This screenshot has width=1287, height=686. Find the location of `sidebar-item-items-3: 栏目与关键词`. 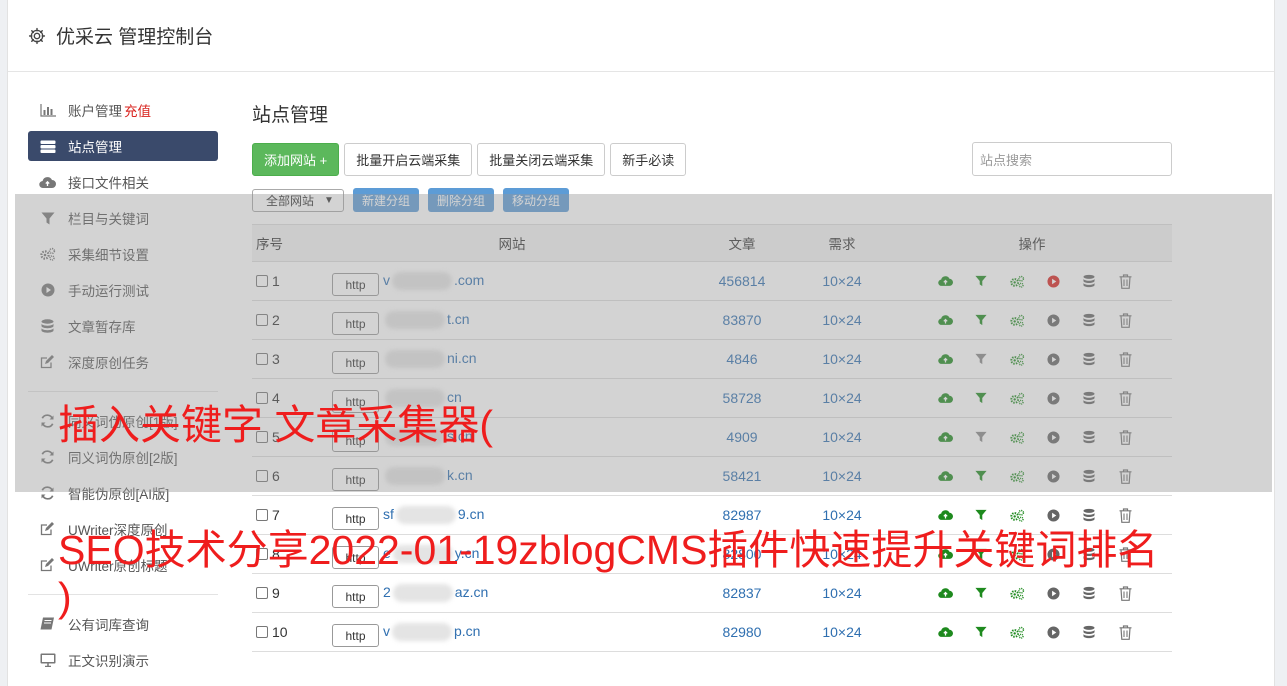

sidebar-item-items-3: 栏目与关键词 is located at coordinates (123, 218).